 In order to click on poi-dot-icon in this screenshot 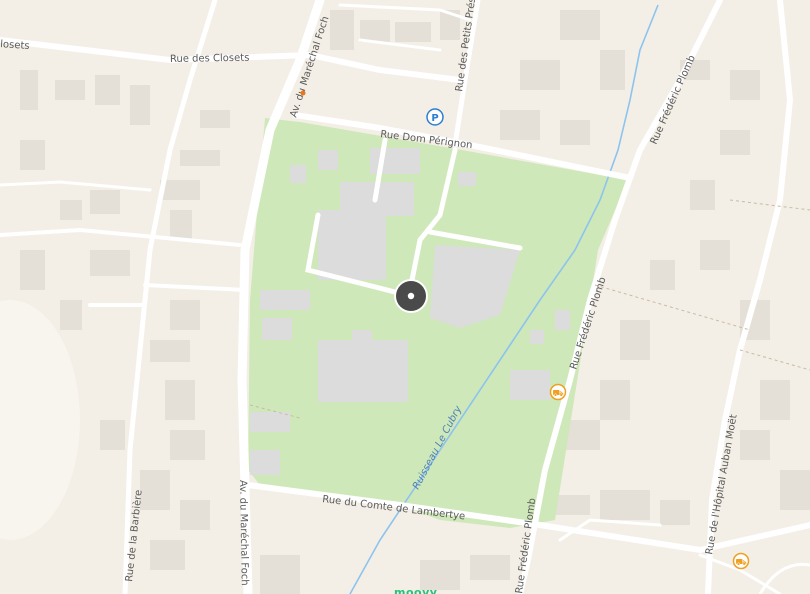, I will do `click(303, 93)`.